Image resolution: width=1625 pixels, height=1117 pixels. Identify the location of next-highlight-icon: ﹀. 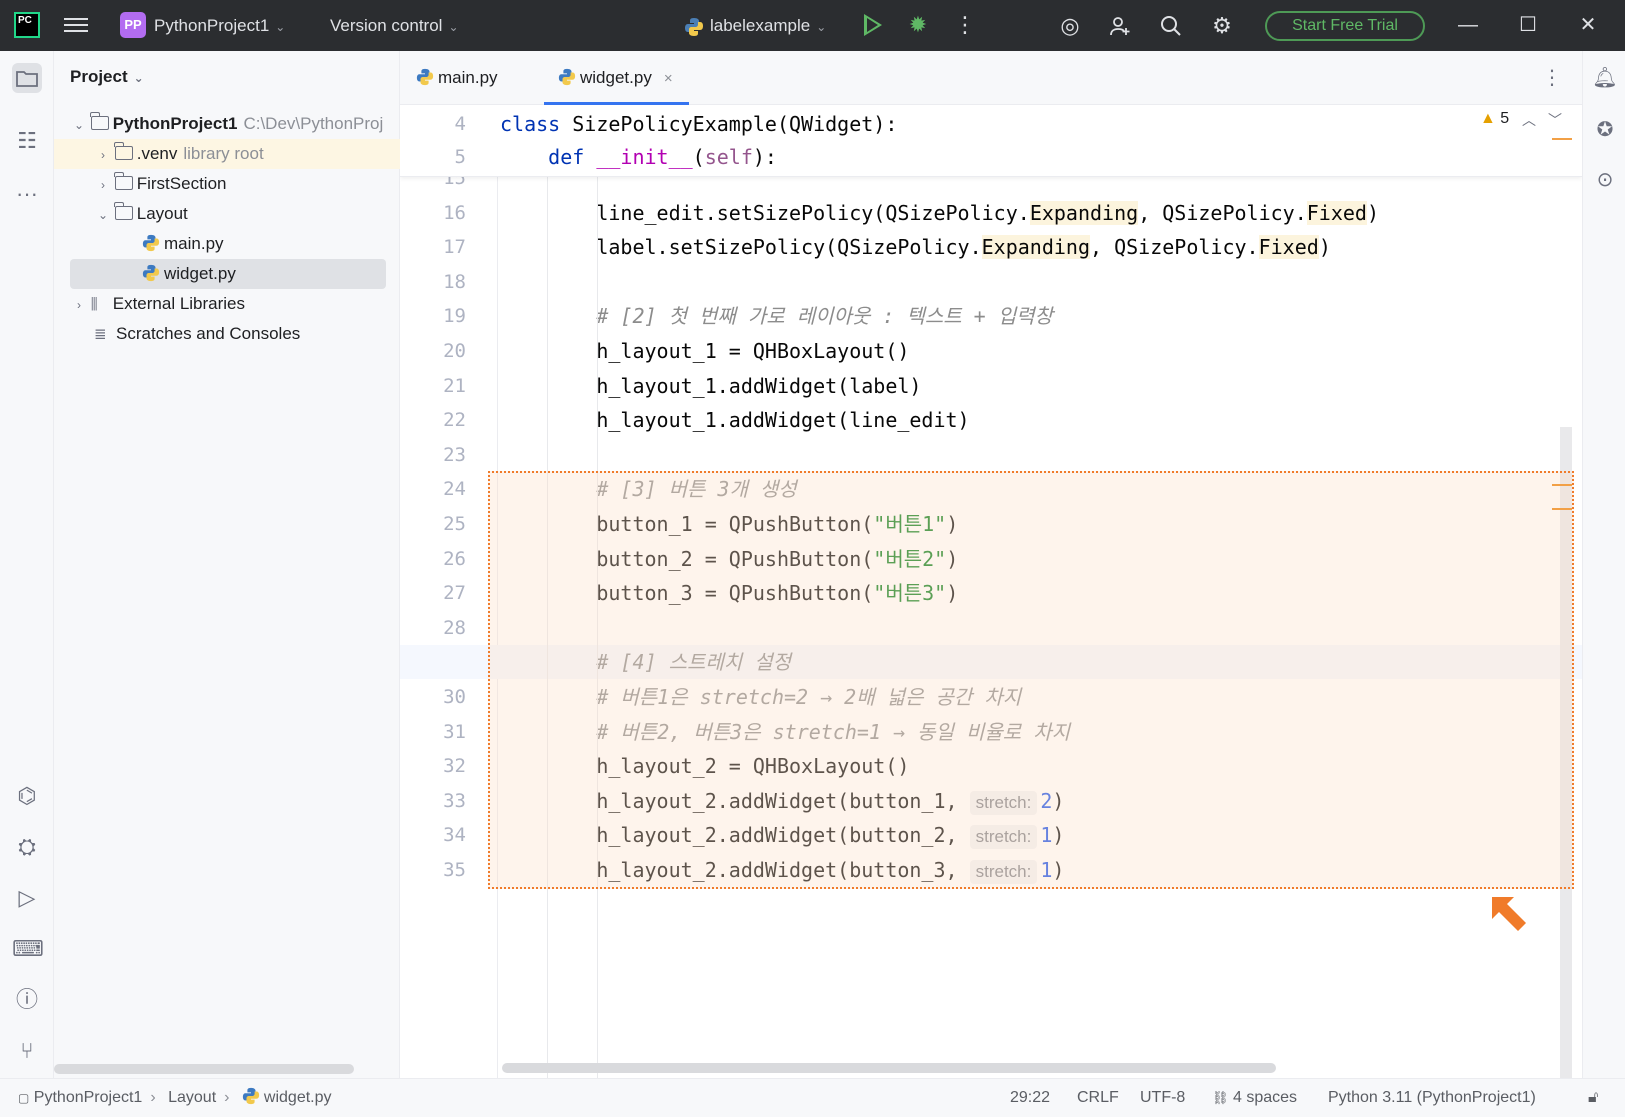
(1555, 120).